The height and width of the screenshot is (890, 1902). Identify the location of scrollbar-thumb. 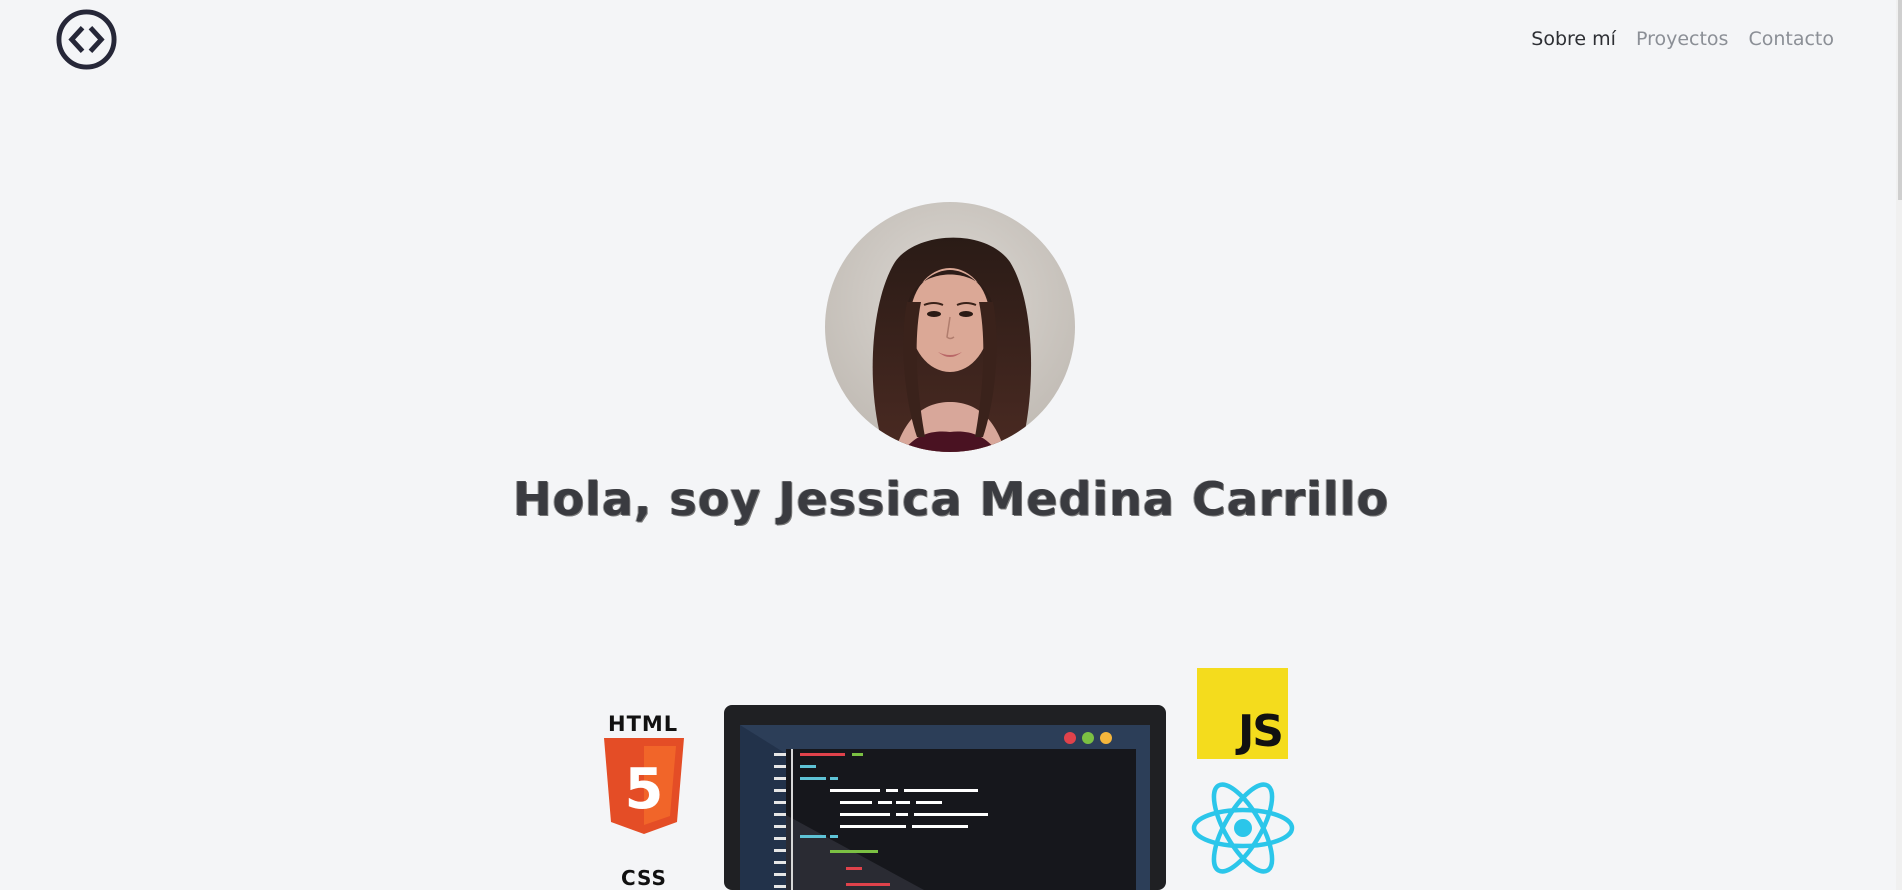
(1900, 100).